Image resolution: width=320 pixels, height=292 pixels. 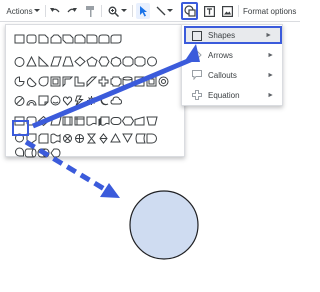 What do you see at coordinates (20, 128) in the screenshot?
I see `oval-shape-highlight` at bounding box center [20, 128].